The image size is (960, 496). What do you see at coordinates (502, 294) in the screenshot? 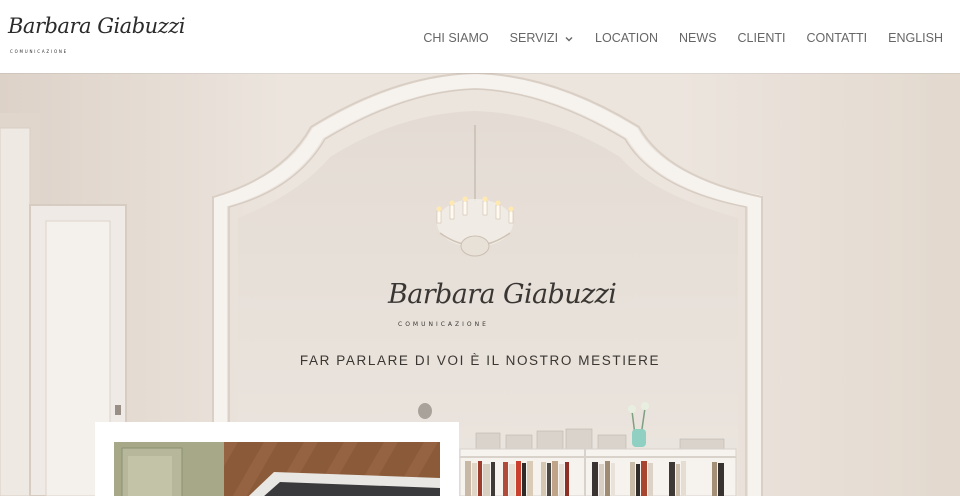
I see `hero-logo-script: Barbara Giabuzzi` at bounding box center [502, 294].